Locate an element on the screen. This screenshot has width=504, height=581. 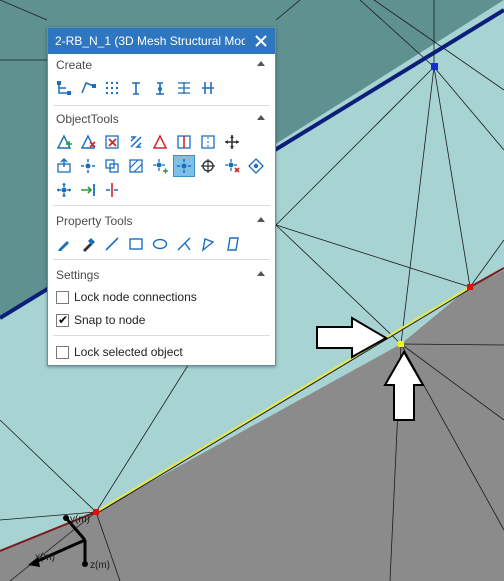
node-grid-button is located at coordinates (112, 88).